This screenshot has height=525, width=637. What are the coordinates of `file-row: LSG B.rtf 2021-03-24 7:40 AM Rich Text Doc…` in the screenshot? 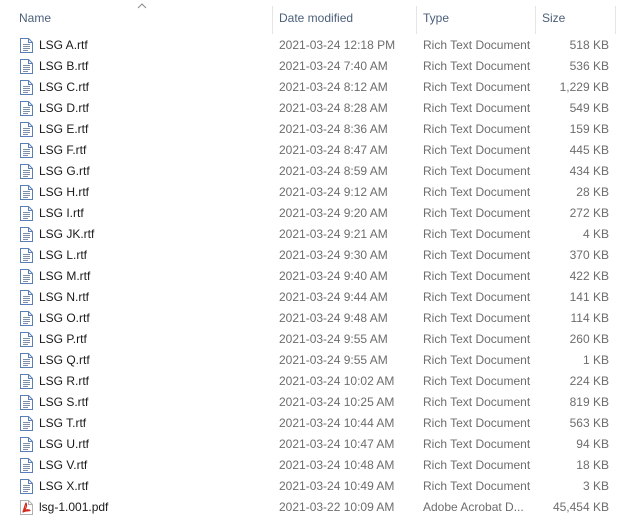 It's located at (318, 66).